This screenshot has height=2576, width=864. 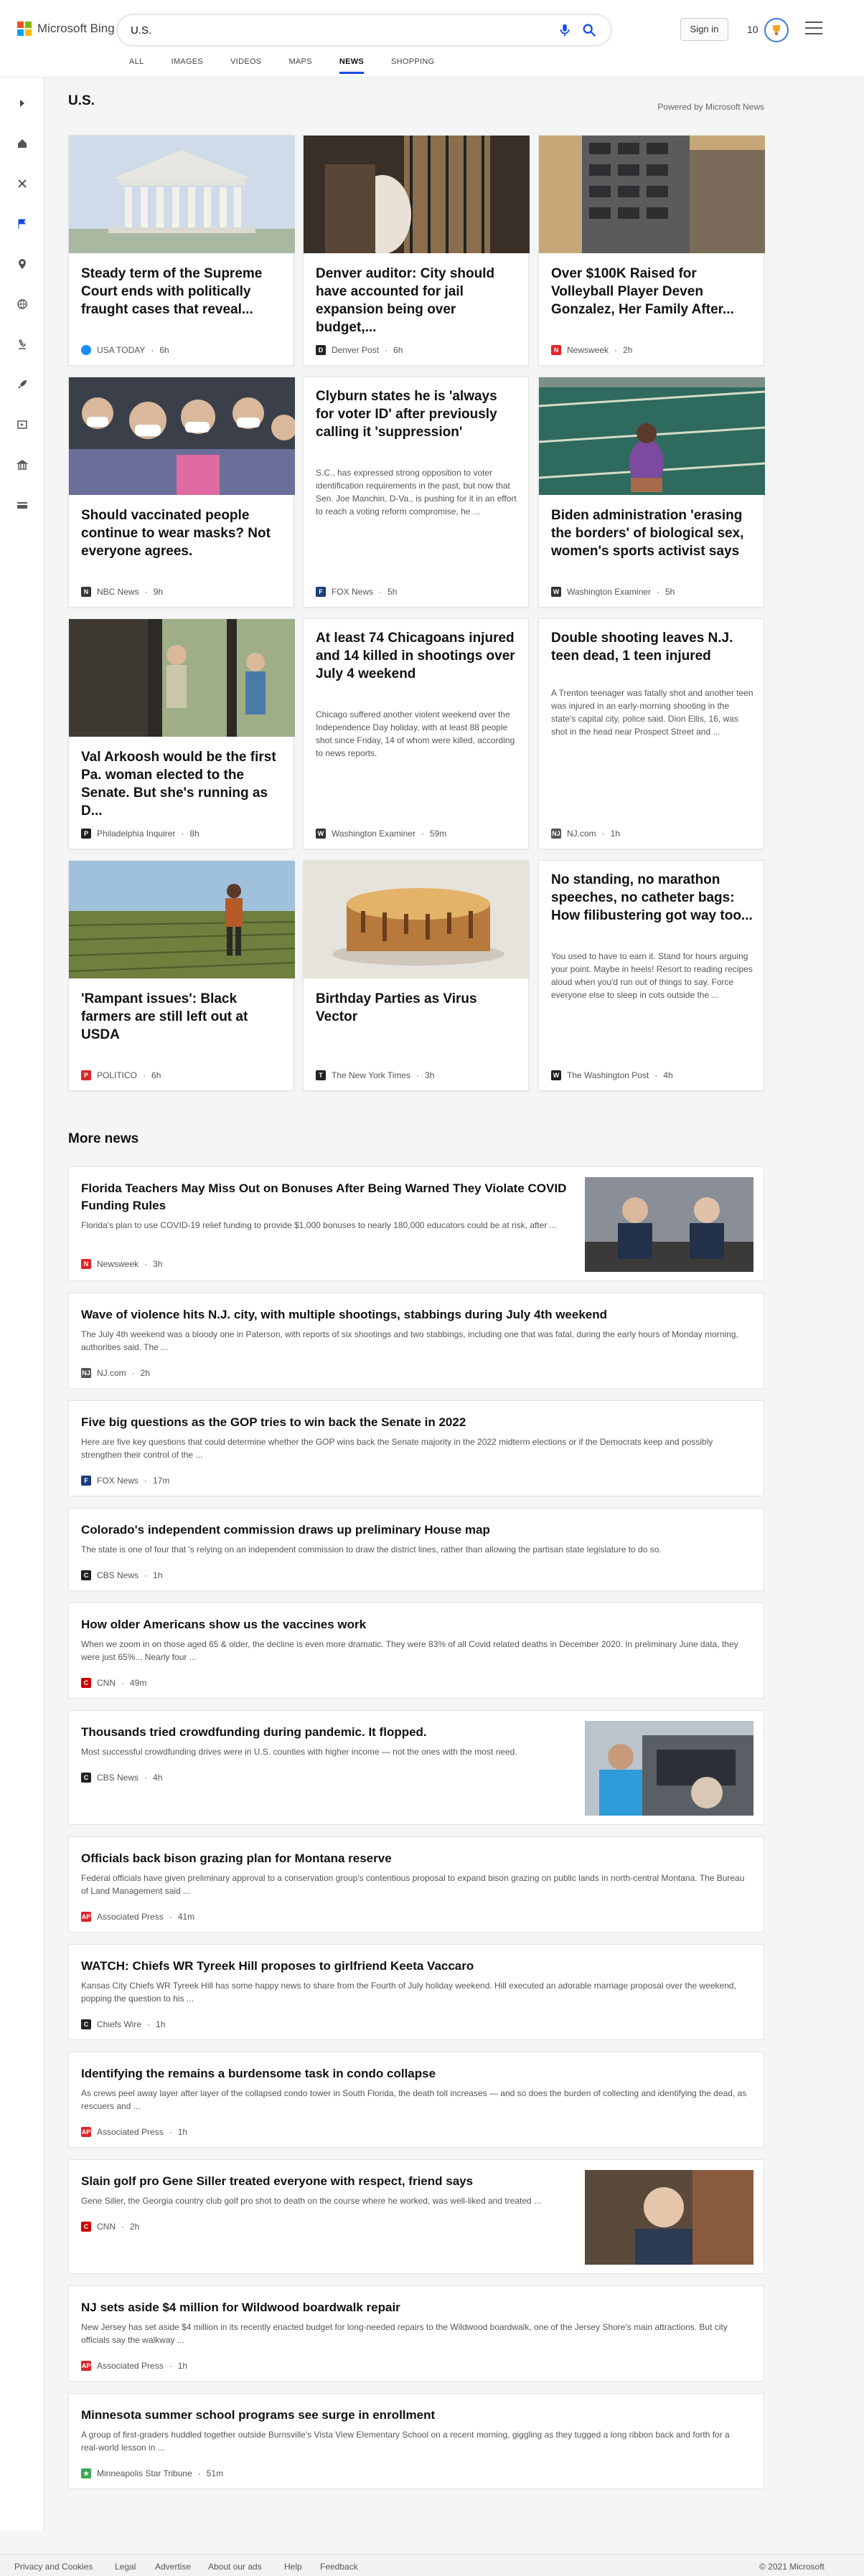 I want to click on card-source: P Philadelphia Inquirer · 8h, so click(x=140, y=834).